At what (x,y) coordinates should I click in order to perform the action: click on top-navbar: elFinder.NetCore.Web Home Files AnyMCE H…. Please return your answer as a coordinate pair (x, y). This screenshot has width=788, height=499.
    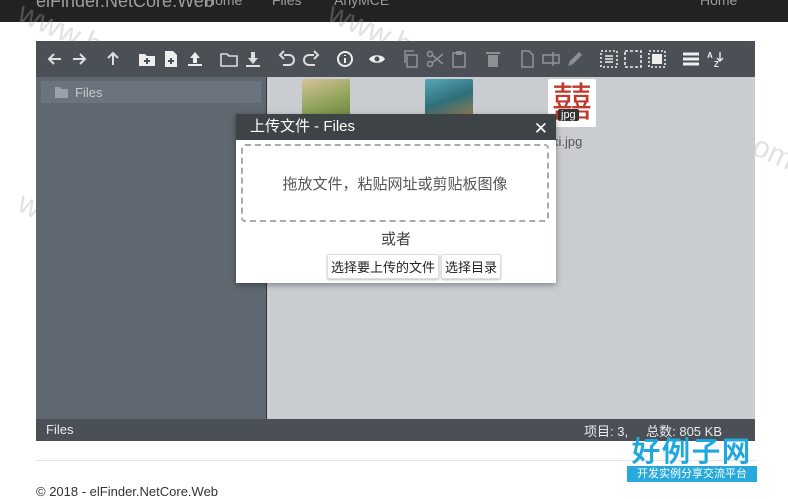
    Looking at the image, I should click on (394, 11).